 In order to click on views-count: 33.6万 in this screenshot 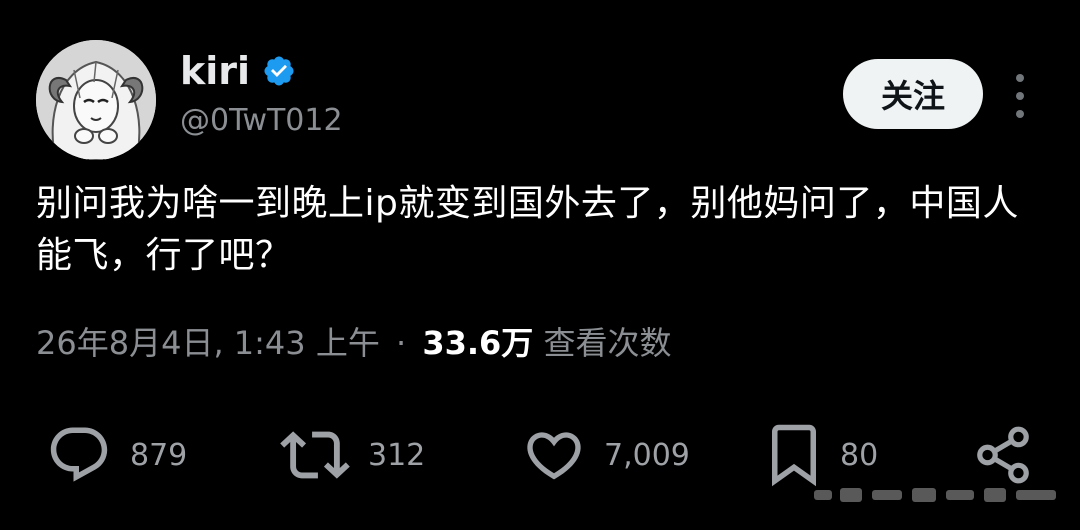, I will do `click(478, 343)`.